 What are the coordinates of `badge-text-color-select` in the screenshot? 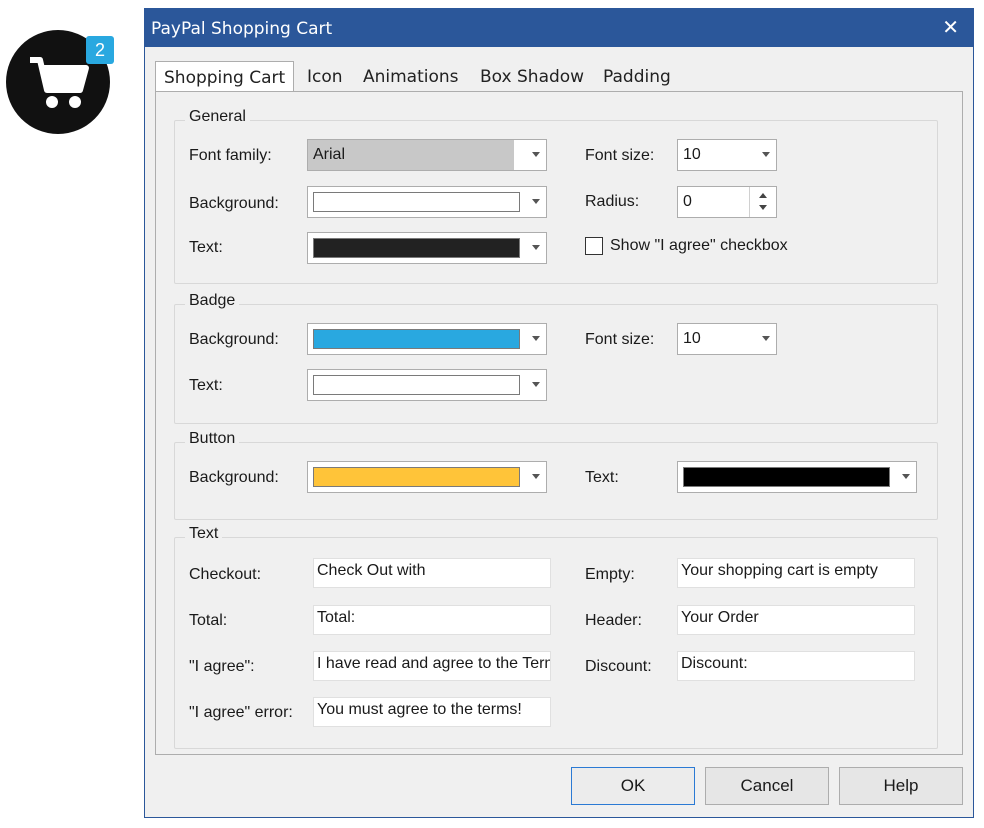 It's located at (427, 385).